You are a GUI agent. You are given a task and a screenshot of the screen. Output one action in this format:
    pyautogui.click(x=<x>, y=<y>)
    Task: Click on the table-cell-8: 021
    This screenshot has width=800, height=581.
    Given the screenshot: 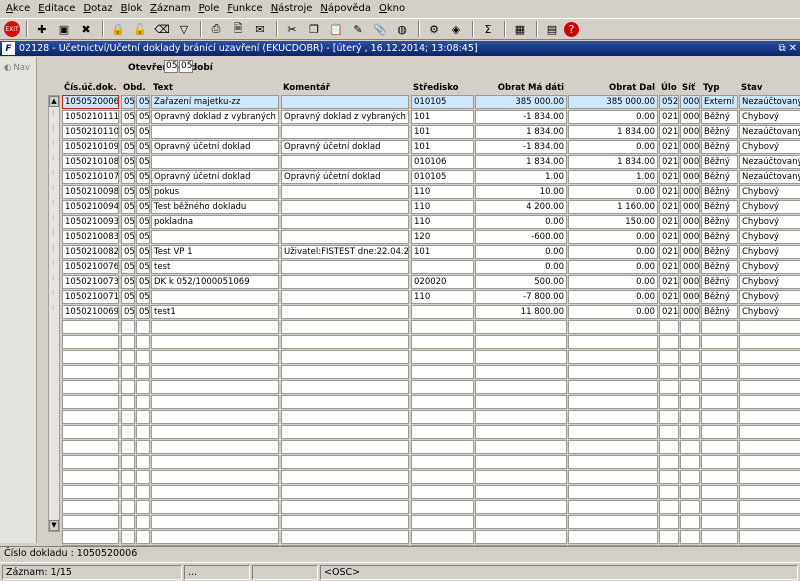 What is the action you would take?
    pyautogui.click(x=669, y=117)
    